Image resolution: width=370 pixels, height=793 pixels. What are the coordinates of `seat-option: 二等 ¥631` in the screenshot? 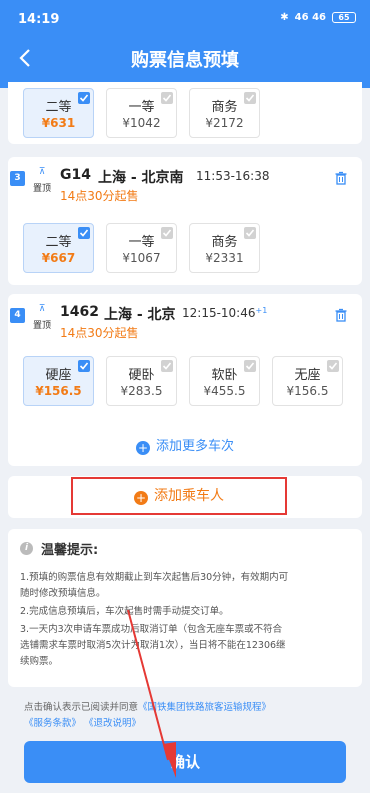 It's located at (58, 113).